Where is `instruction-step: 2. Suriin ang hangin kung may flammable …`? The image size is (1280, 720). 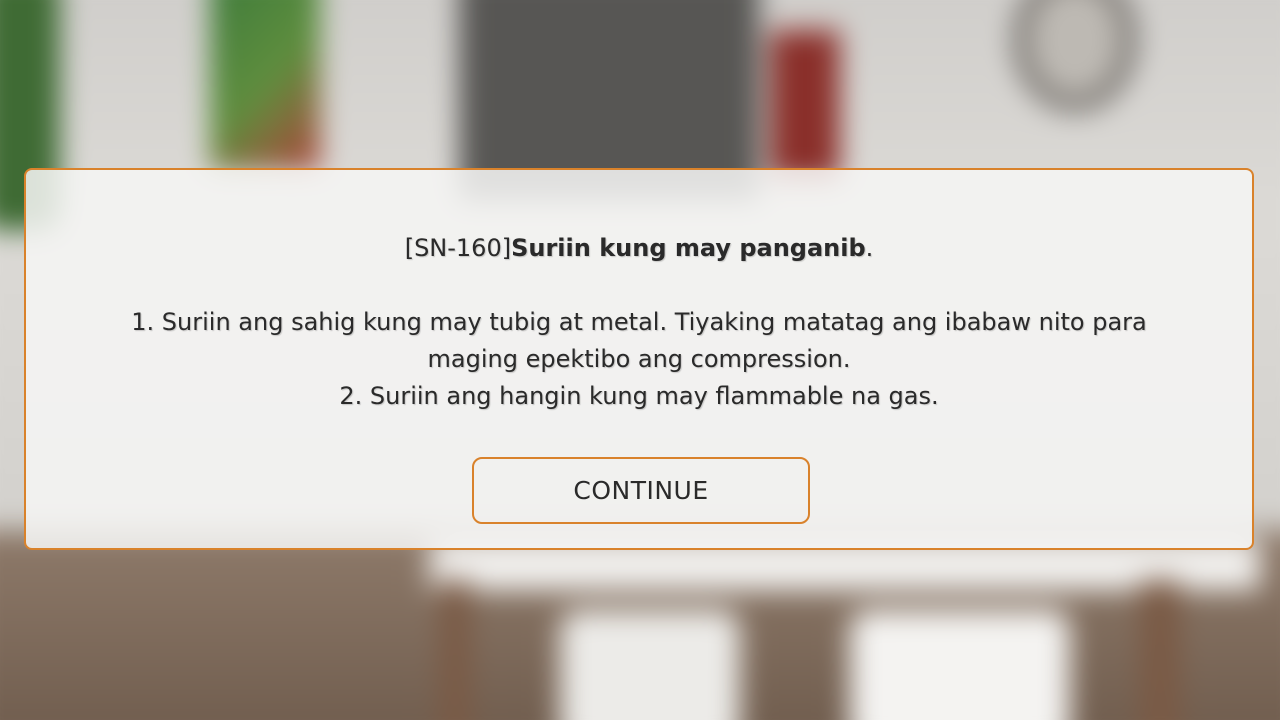
instruction-step: 2. Suriin ang hangin kung may flammable … is located at coordinates (639, 396).